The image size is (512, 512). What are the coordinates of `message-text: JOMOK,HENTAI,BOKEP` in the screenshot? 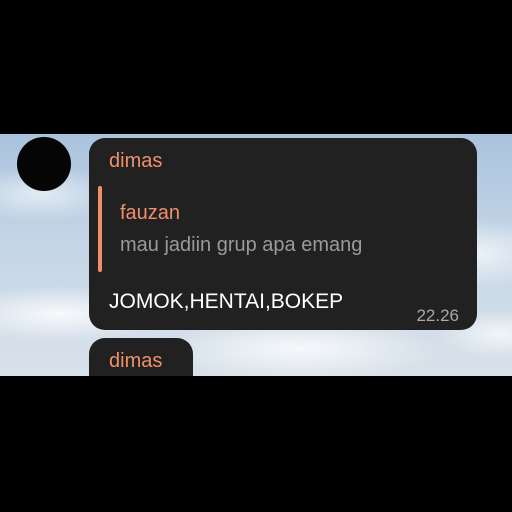 It's located at (226, 301).